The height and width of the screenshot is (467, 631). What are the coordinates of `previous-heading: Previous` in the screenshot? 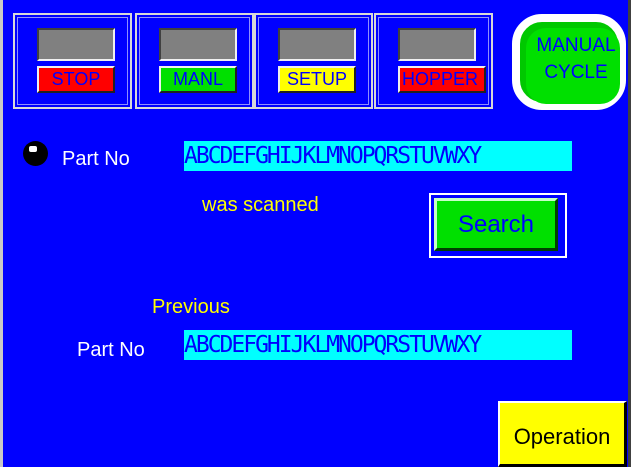 It's located at (191, 307).